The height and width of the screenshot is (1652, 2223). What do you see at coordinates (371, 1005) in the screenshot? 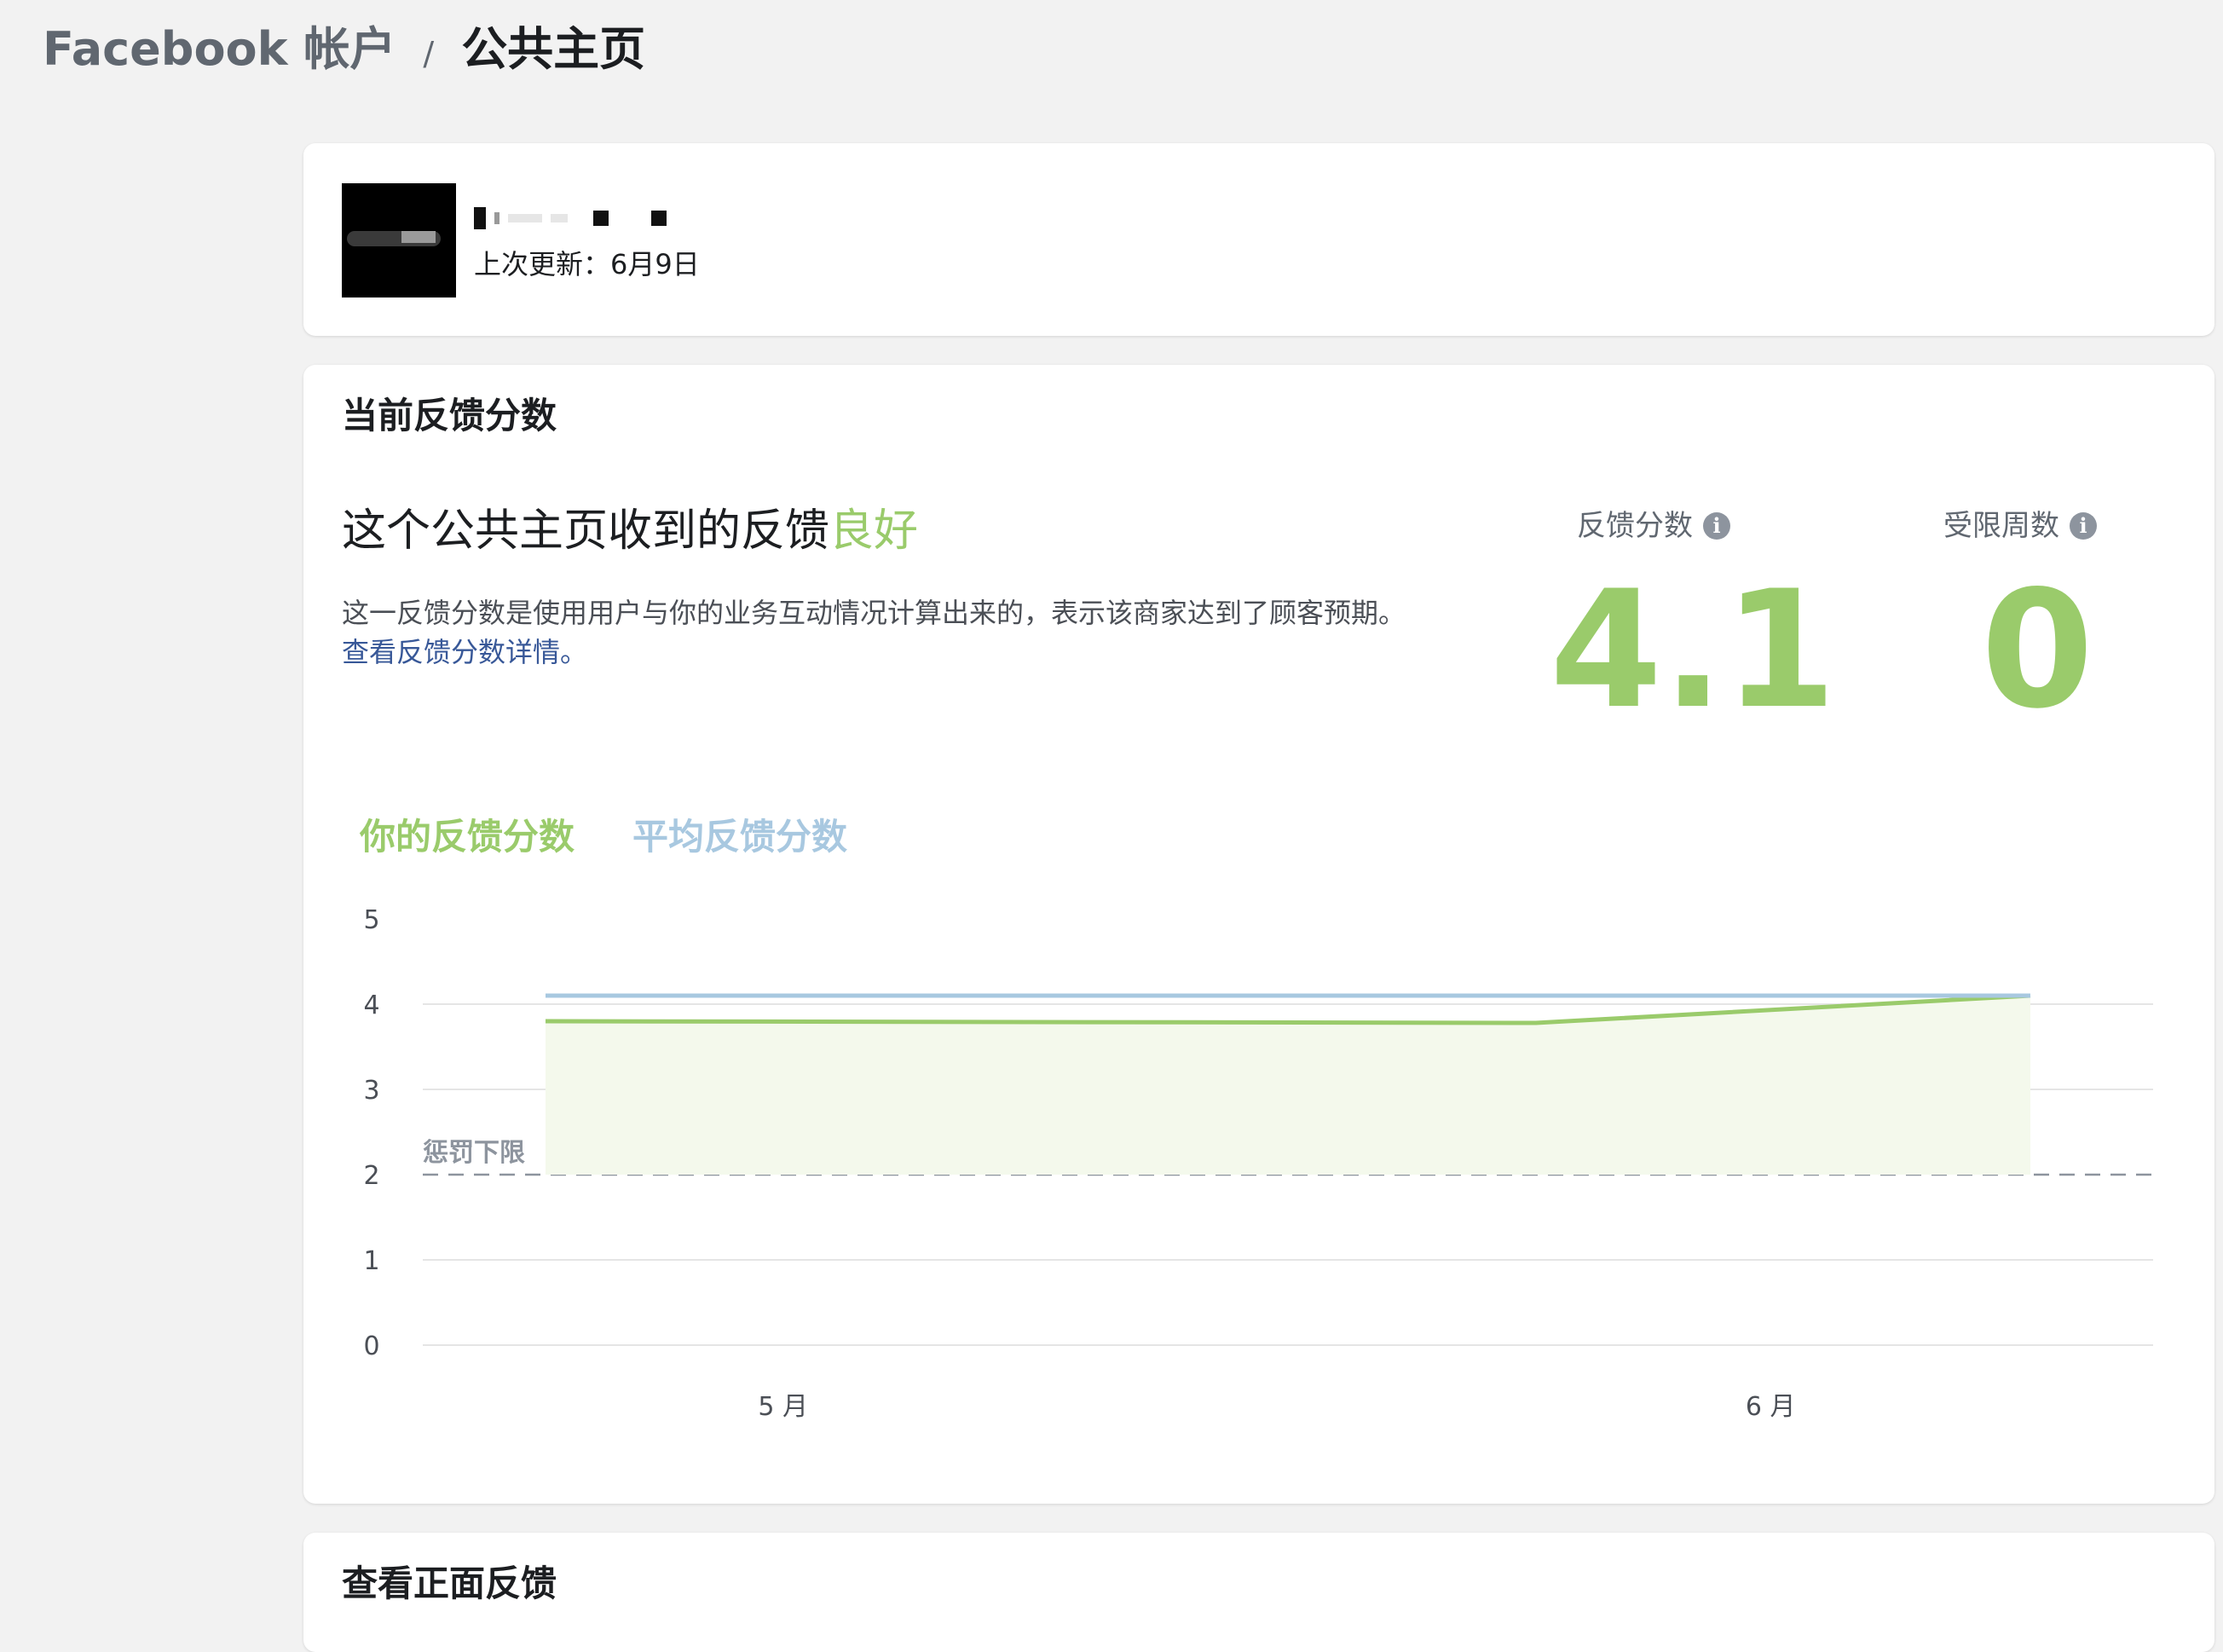
I see `y-tick-label: 4` at bounding box center [371, 1005].